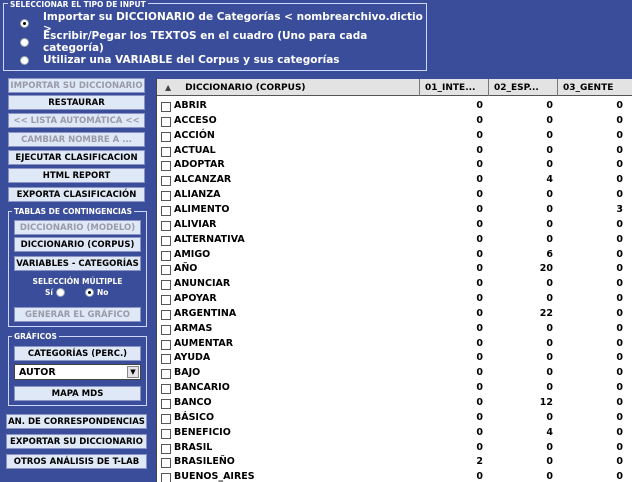  What do you see at coordinates (394, 195) in the screenshot?
I see `table-row: ALIANZA 0 0 0` at bounding box center [394, 195].